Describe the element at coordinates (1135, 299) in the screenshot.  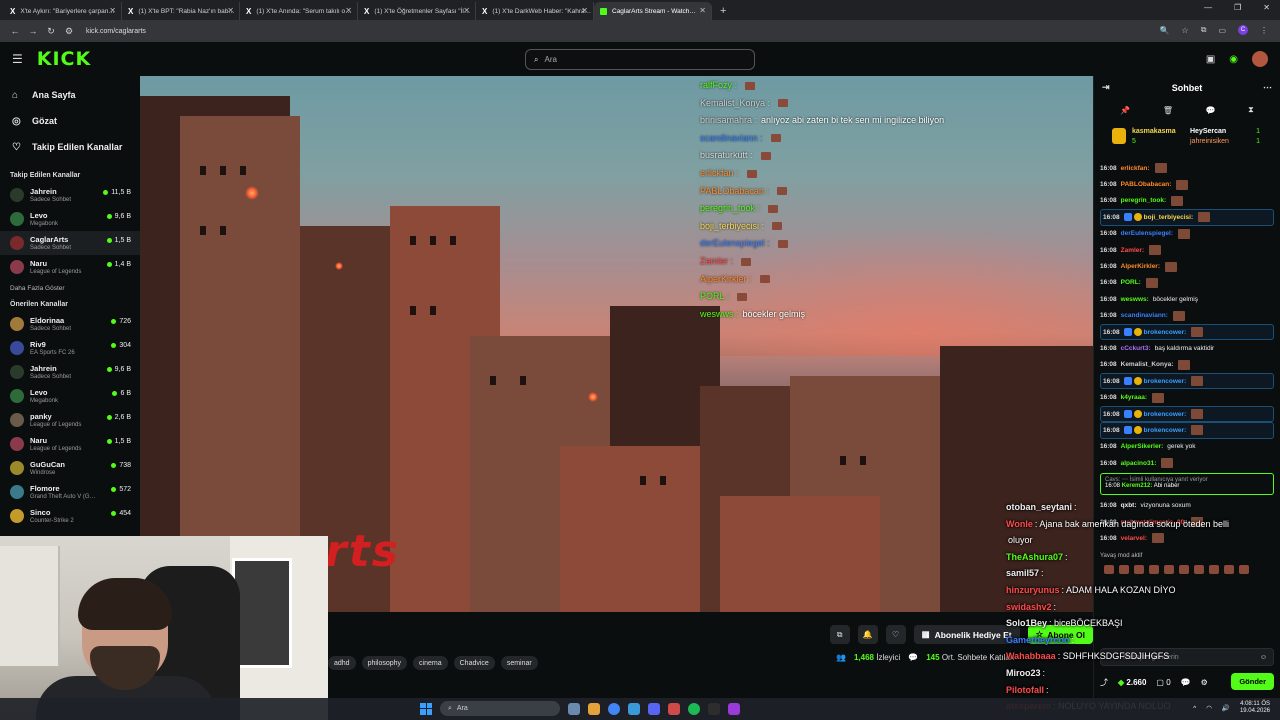
I see `message-user: weswws:` at that location.